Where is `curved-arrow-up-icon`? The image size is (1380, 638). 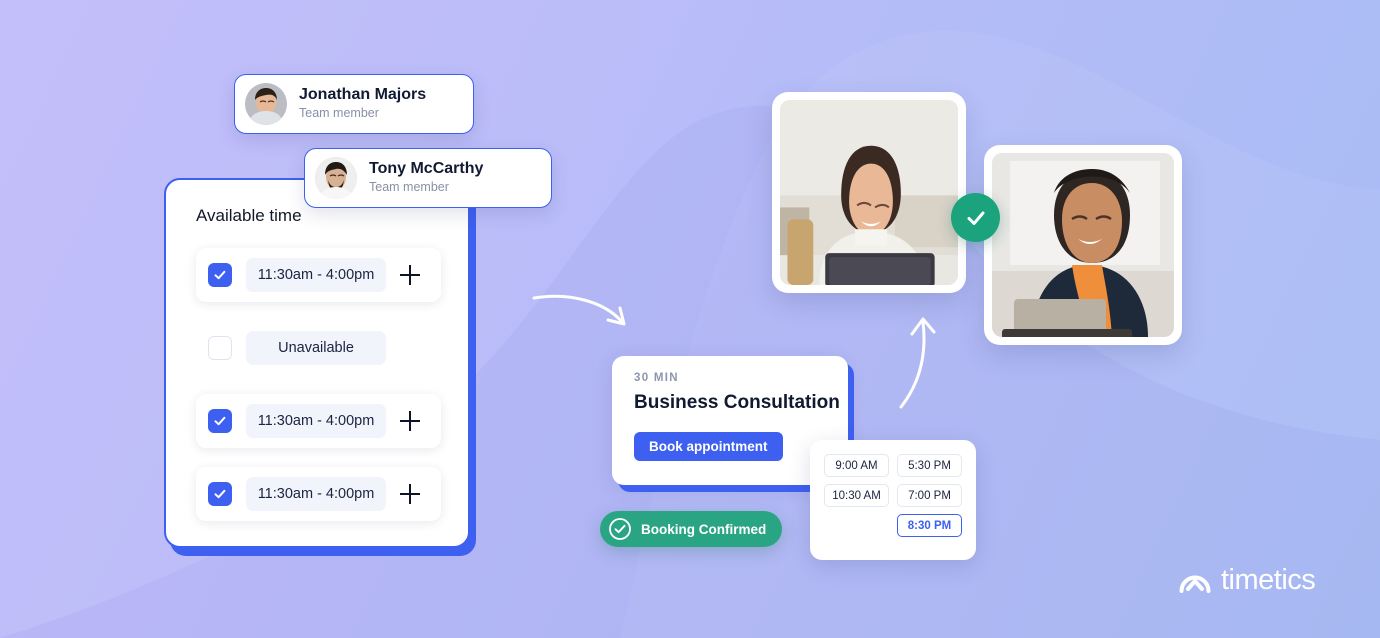
curved-arrow-up-icon is located at coordinates (917, 363).